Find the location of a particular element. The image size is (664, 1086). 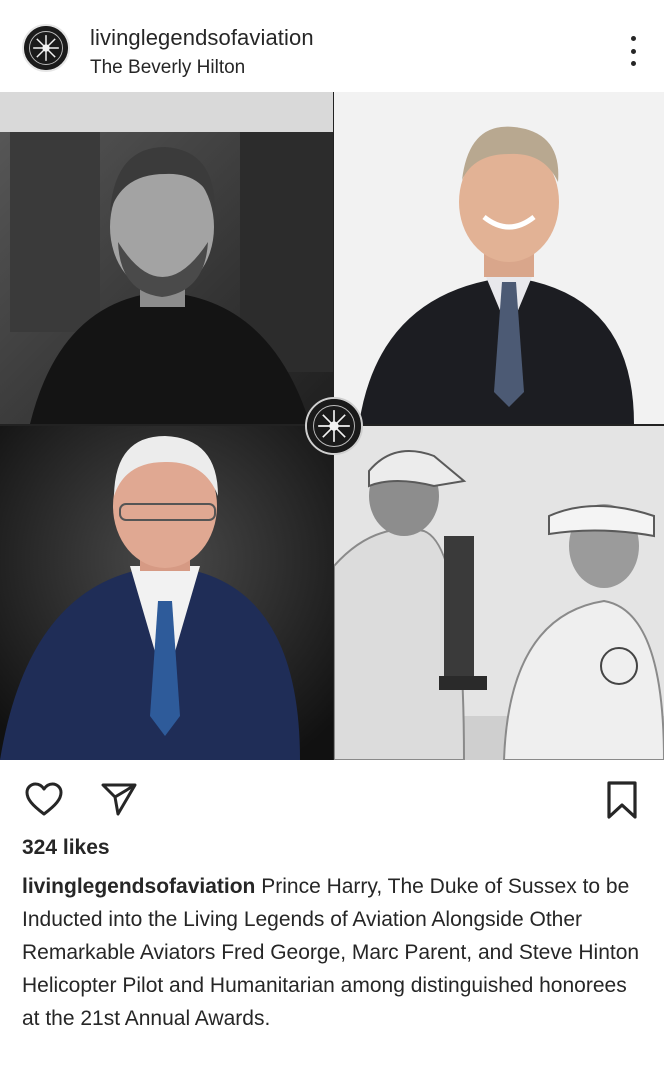

send-icon is located at coordinates (119, 799).